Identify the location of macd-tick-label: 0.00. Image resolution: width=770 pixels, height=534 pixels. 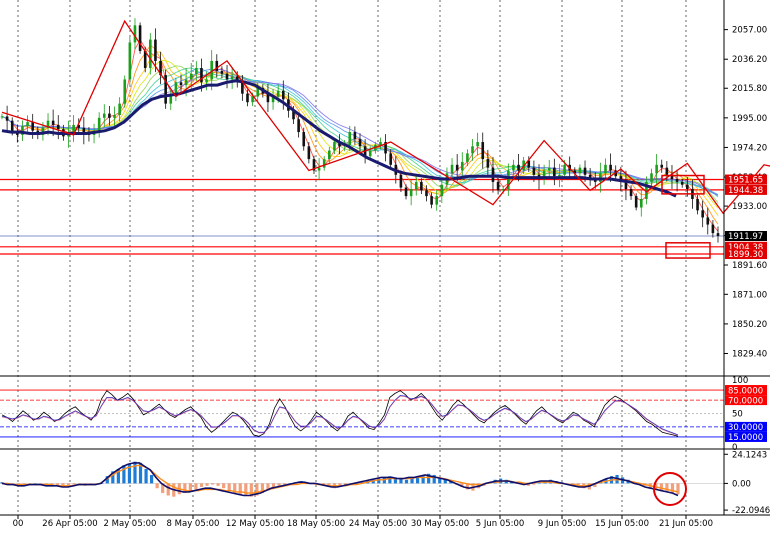
(741, 484).